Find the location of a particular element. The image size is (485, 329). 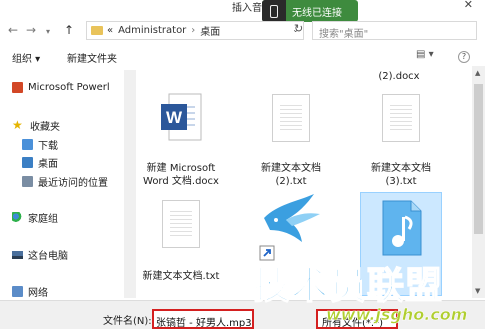

audio-file-icon is located at coordinates (402, 228).